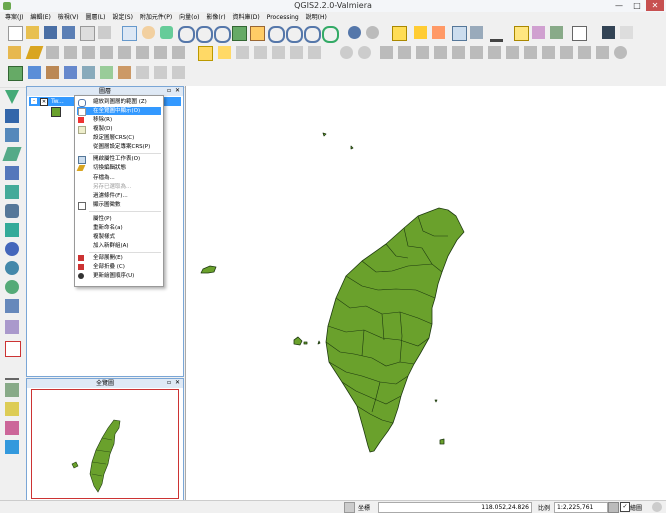 The width and height of the screenshot is (666, 513). Describe the element at coordinates (512, 52) in the screenshot. I see `offset-curve-icon` at that location.